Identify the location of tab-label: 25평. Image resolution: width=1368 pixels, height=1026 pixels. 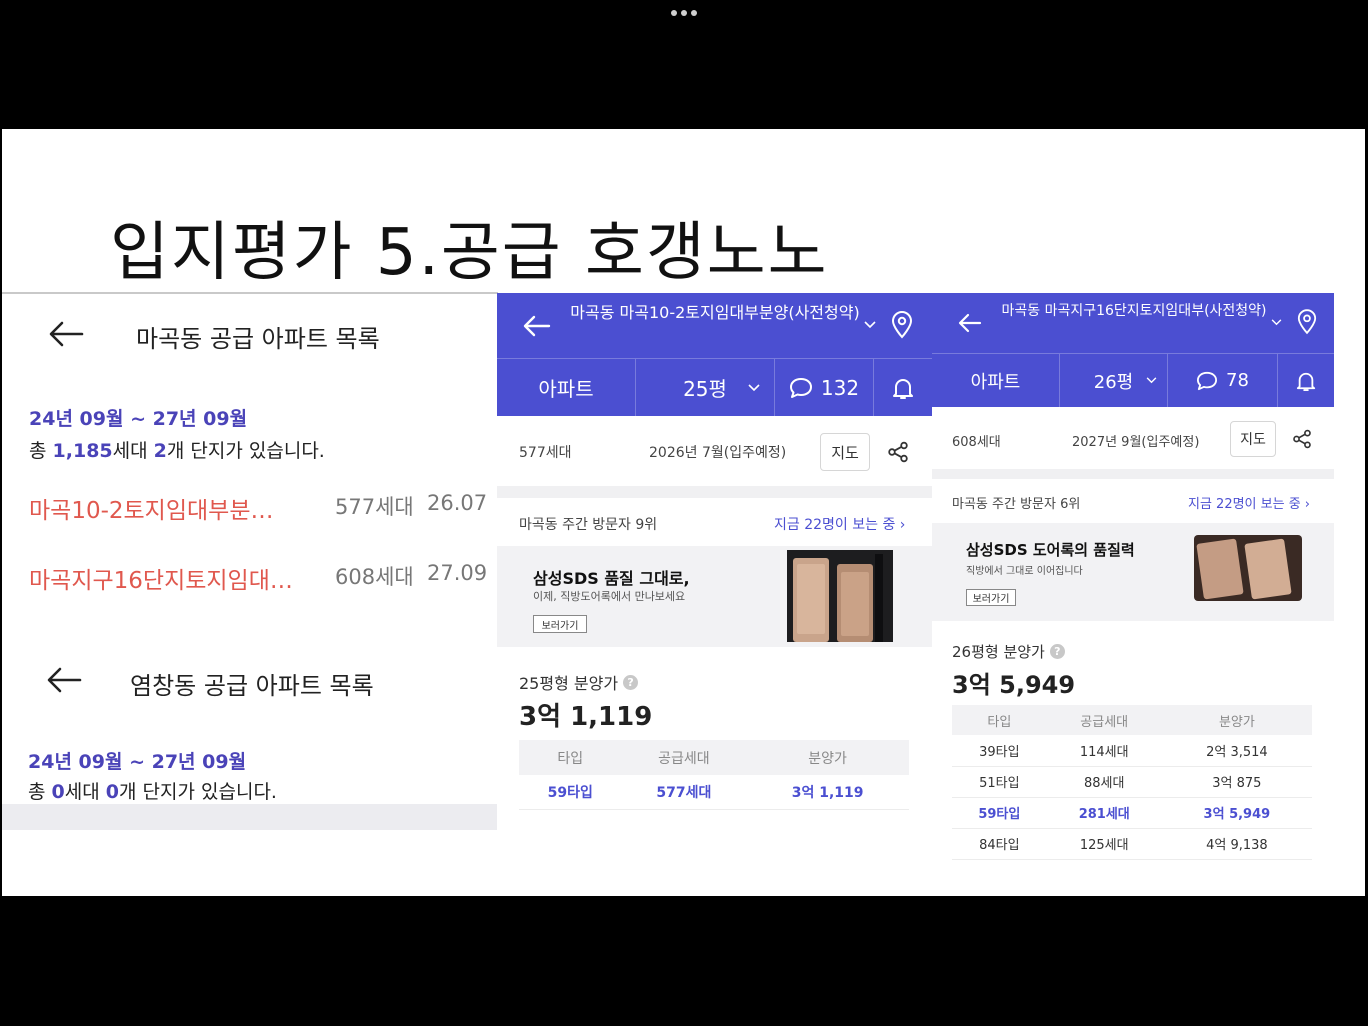
(705, 389).